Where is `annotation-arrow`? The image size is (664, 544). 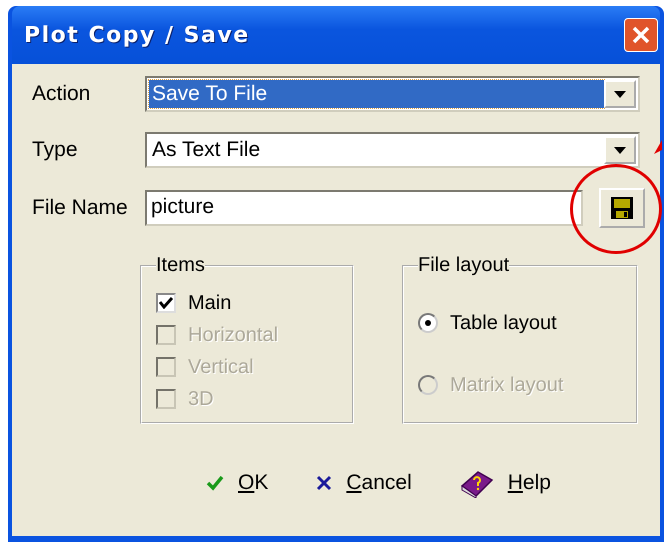
annotation-arrow is located at coordinates (658, 147).